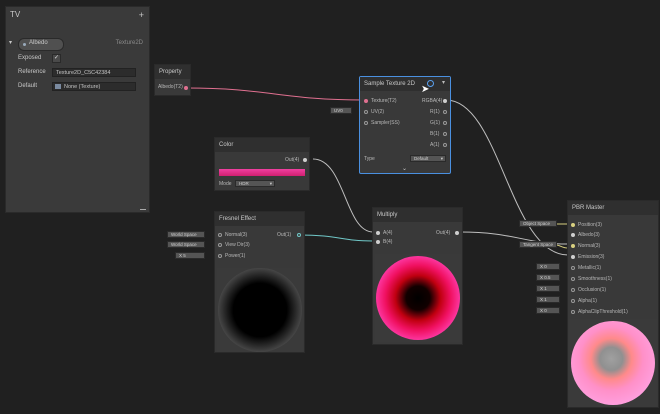  What do you see at coordinates (428, 158) in the screenshot?
I see `type-dropdown: Default ▾` at bounding box center [428, 158].